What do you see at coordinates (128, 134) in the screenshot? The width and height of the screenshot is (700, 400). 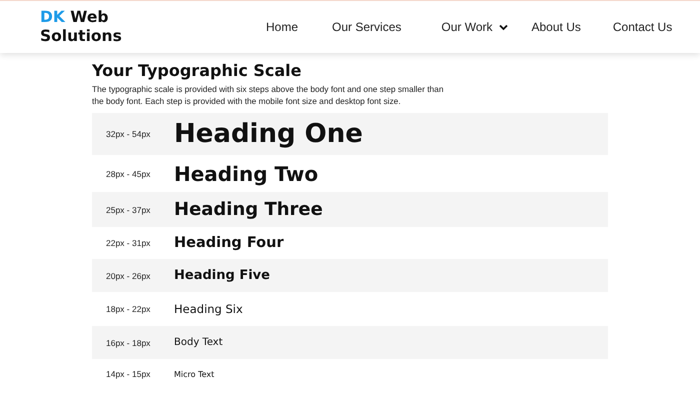 I see `font-size-range: 32px - 54px` at bounding box center [128, 134].